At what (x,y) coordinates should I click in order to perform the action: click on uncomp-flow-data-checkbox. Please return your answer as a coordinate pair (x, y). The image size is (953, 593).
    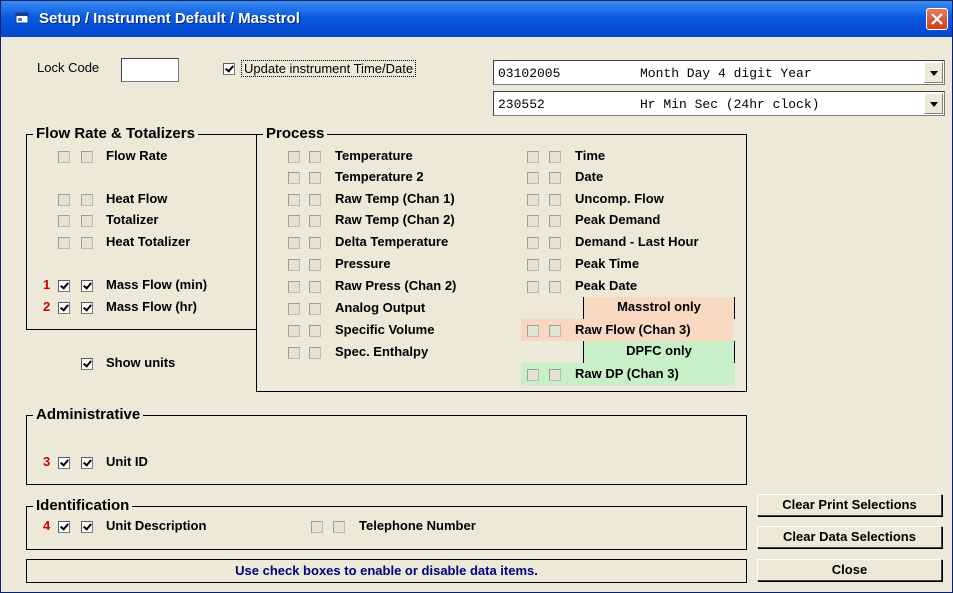
    Looking at the image, I should click on (555, 200).